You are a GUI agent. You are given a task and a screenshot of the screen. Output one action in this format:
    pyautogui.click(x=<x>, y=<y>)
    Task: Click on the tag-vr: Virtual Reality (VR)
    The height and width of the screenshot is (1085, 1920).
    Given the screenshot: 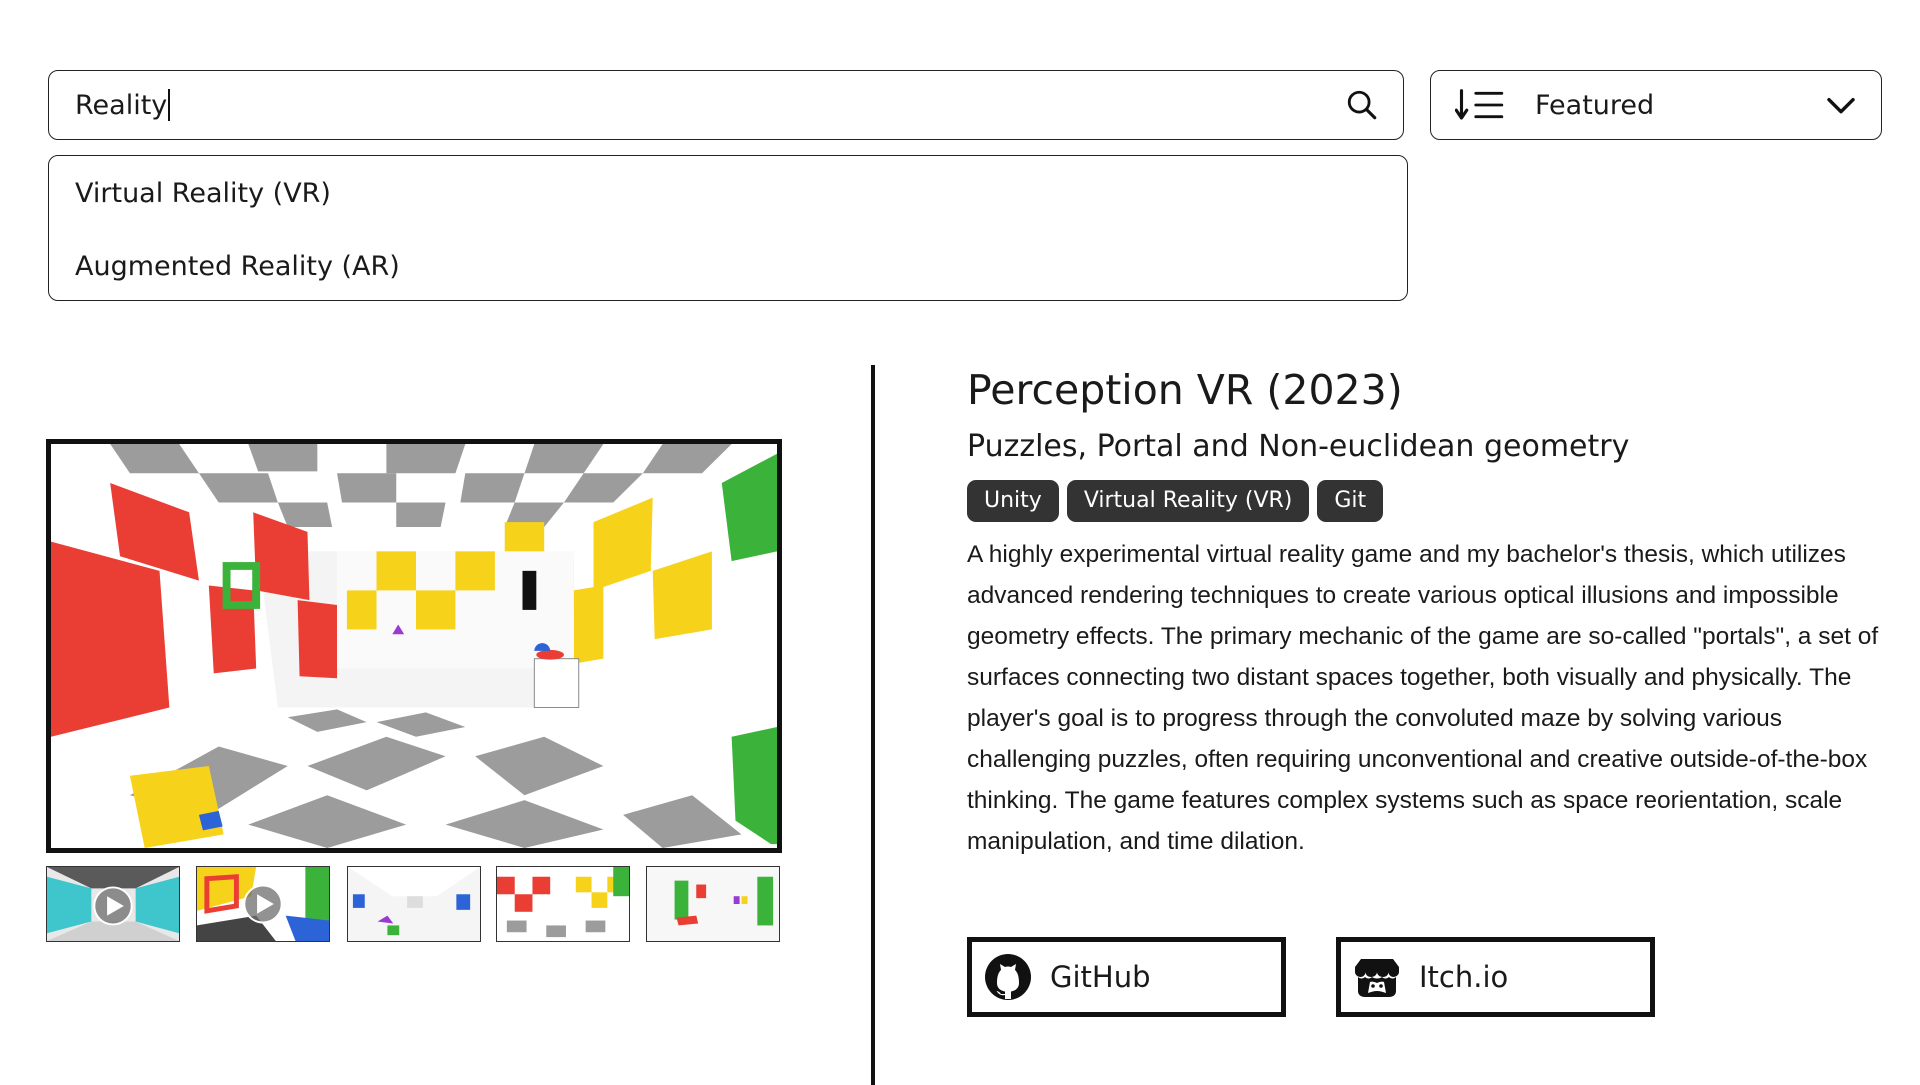 What is the action you would take?
    pyautogui.click(x=1188, y=501)
    